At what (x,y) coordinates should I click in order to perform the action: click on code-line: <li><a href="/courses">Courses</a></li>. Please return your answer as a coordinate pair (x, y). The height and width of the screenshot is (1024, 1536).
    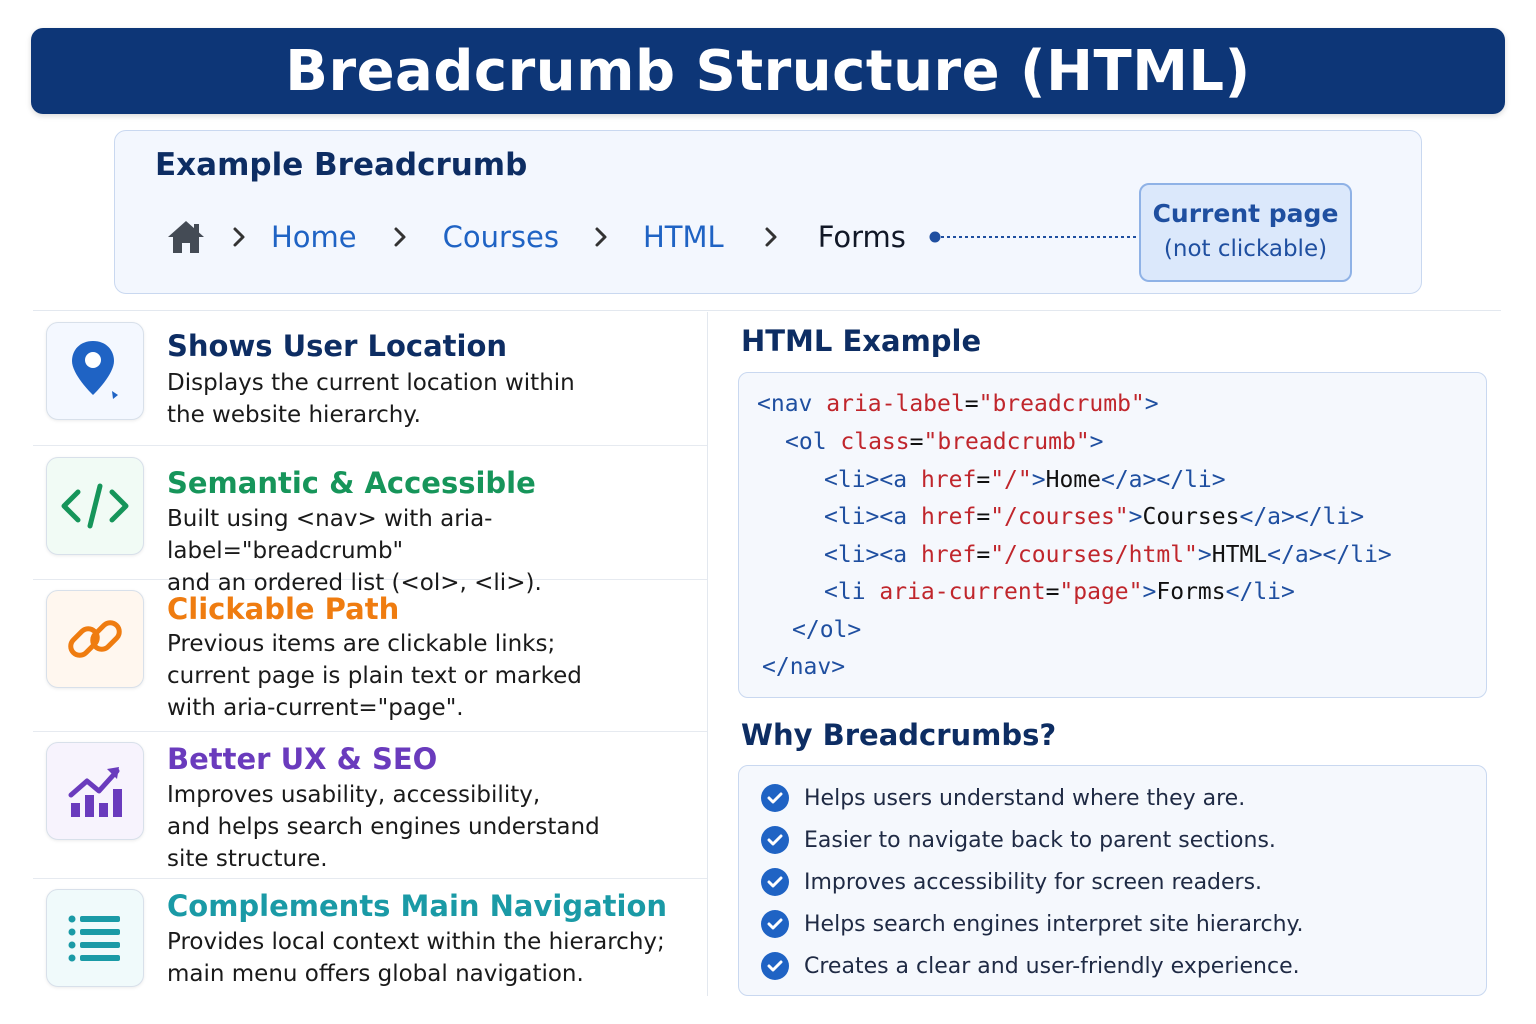
    Looking at the image, I should click on (1094, 517).